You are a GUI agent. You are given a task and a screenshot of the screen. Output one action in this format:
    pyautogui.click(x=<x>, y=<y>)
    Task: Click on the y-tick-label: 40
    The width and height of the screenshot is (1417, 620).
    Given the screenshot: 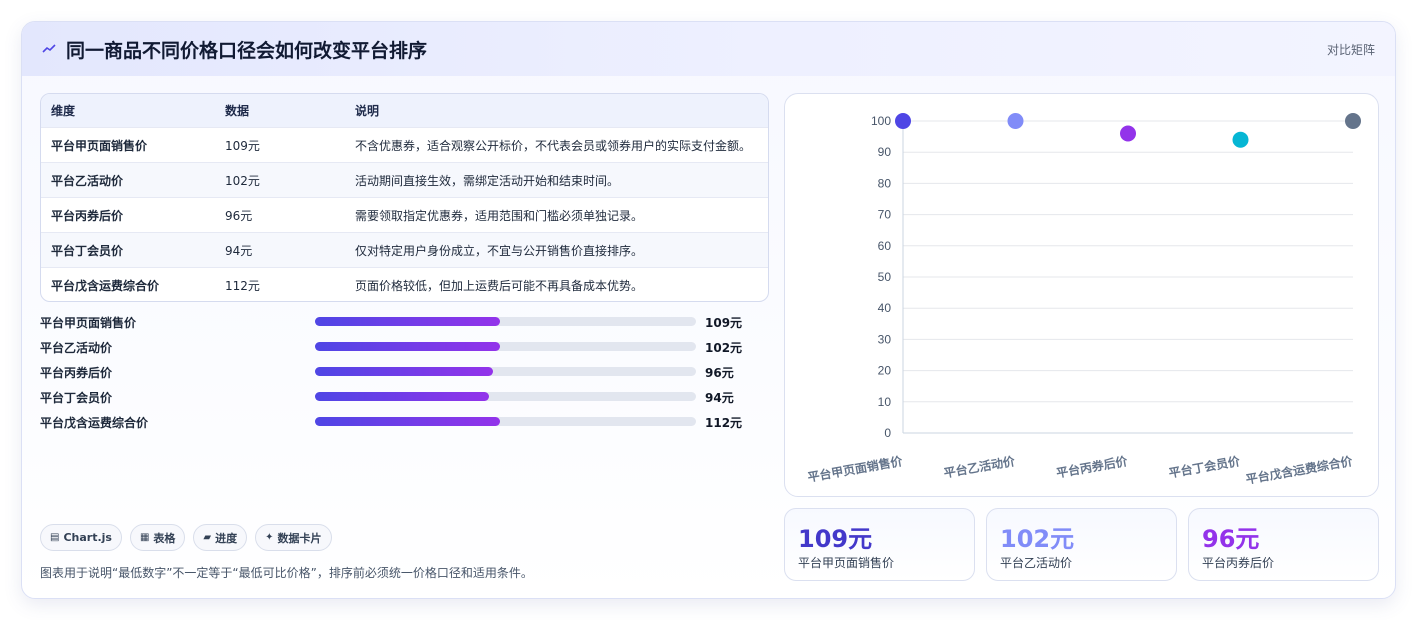 What is the action you would take?
    pyautogui.click(x=885, y=308)
    